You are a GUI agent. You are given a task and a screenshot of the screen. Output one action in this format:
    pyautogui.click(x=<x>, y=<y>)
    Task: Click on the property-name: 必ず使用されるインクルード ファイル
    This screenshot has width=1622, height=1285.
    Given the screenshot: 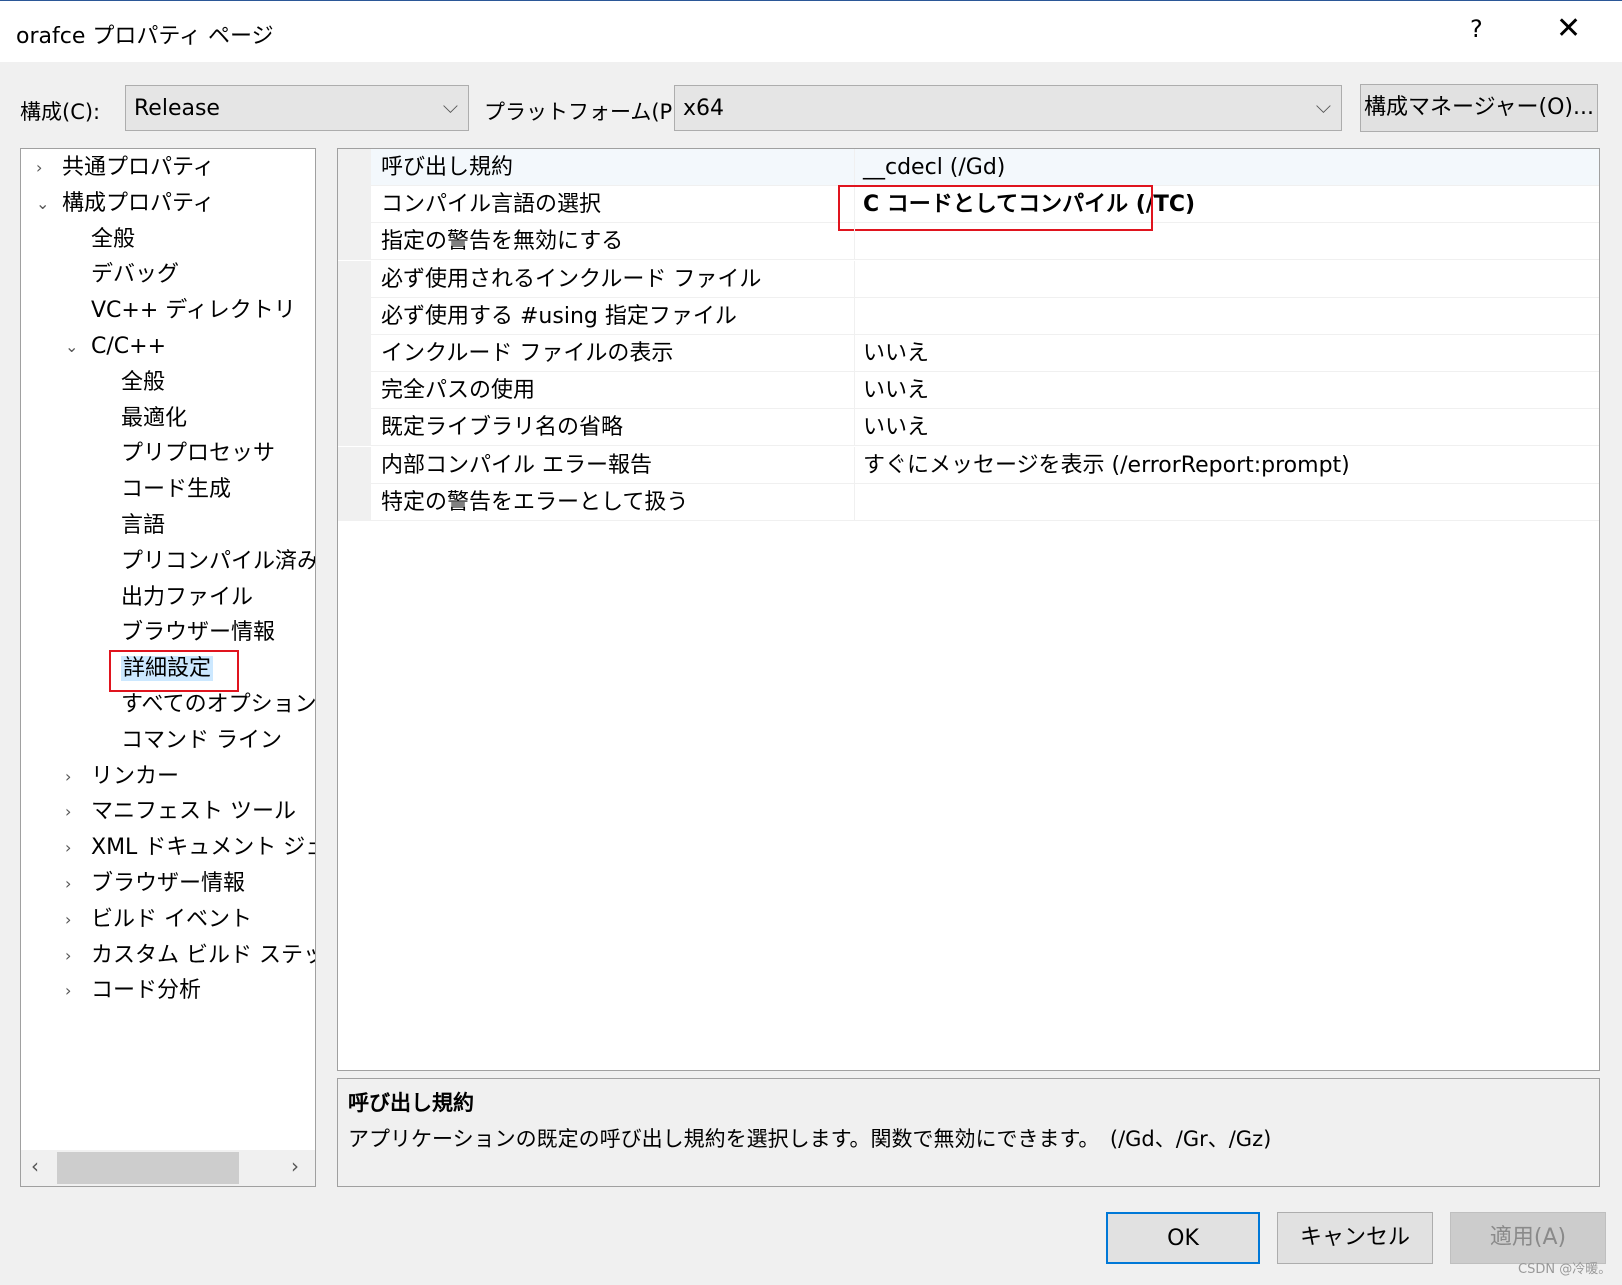 What is the action you would take?
    pyautogui.click(x=571, y=279)
    